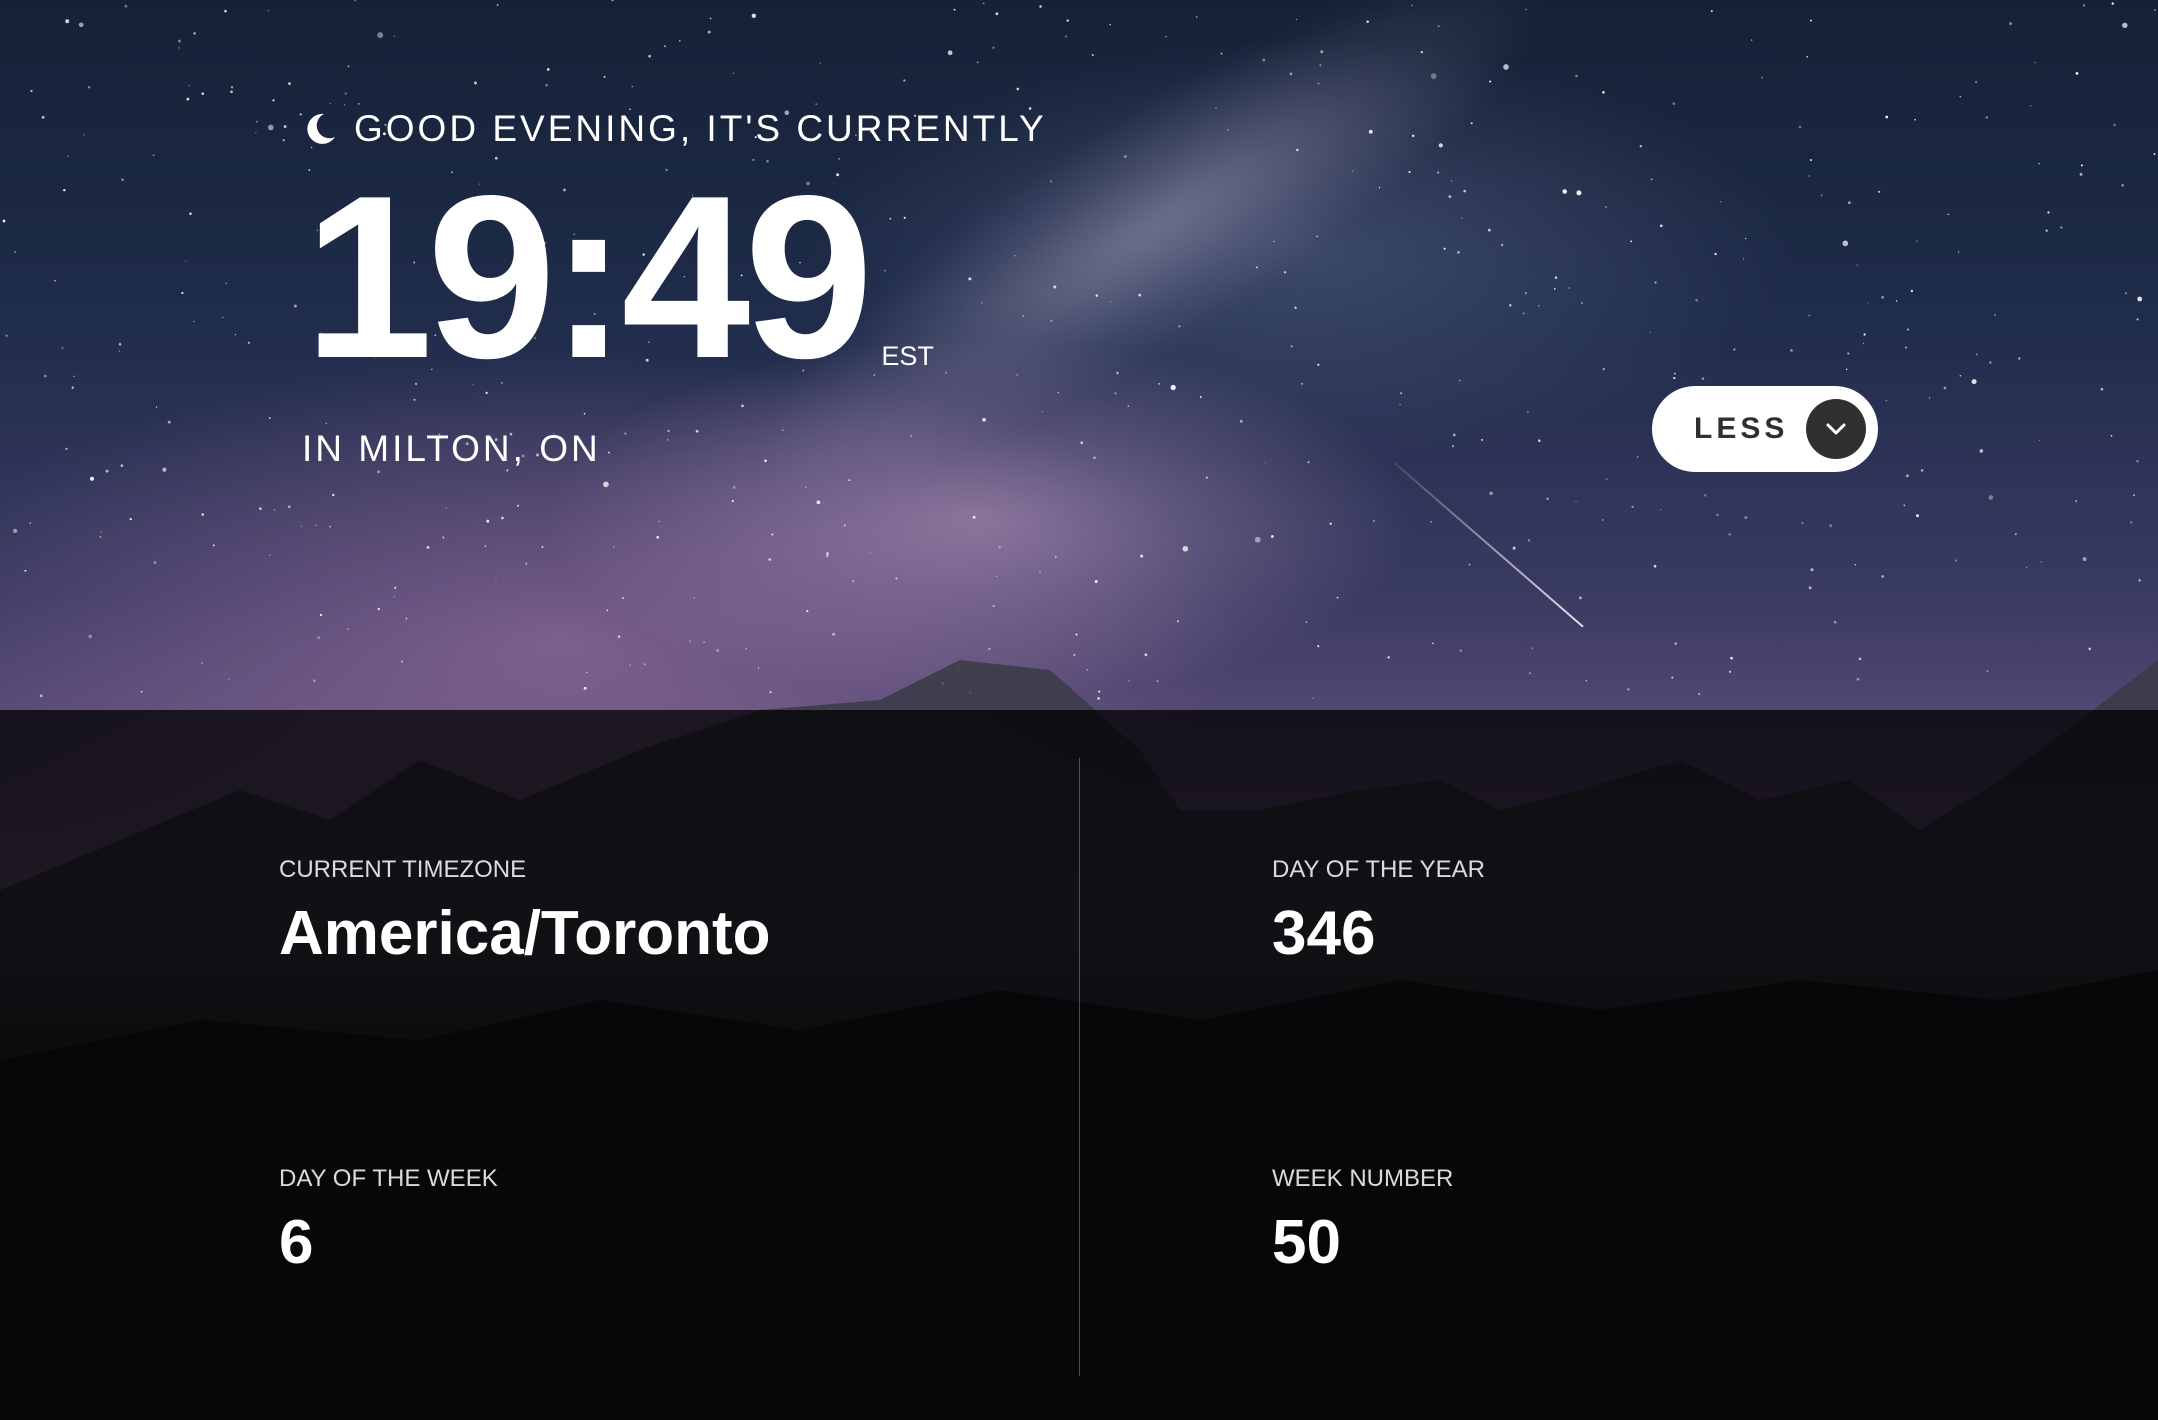 The image size is (2158, 1420). Describe the element at coordinates (907, 356) in the screenshot. I see `timezone-abbreviation: EST` at that location.